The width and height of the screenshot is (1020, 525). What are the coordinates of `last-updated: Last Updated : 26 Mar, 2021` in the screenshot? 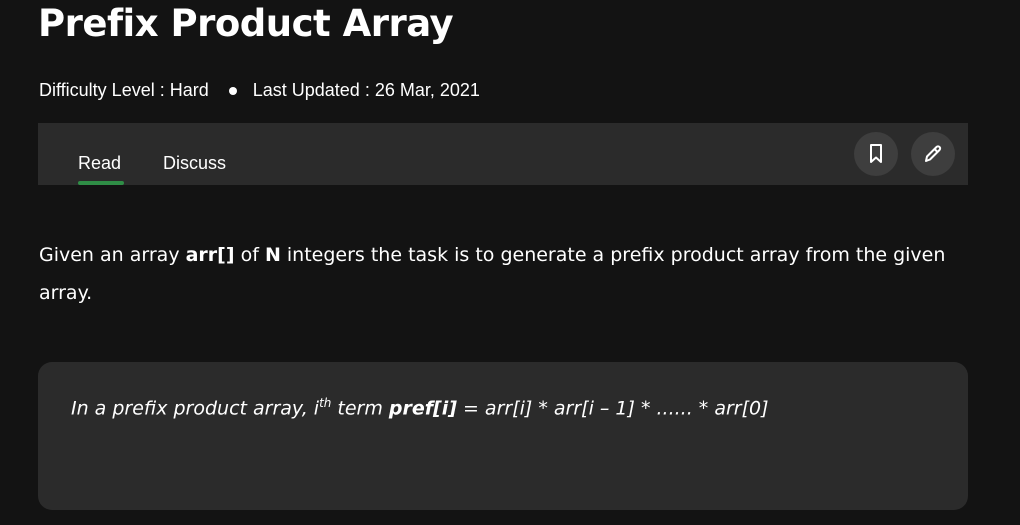 It's located at (366, 90).